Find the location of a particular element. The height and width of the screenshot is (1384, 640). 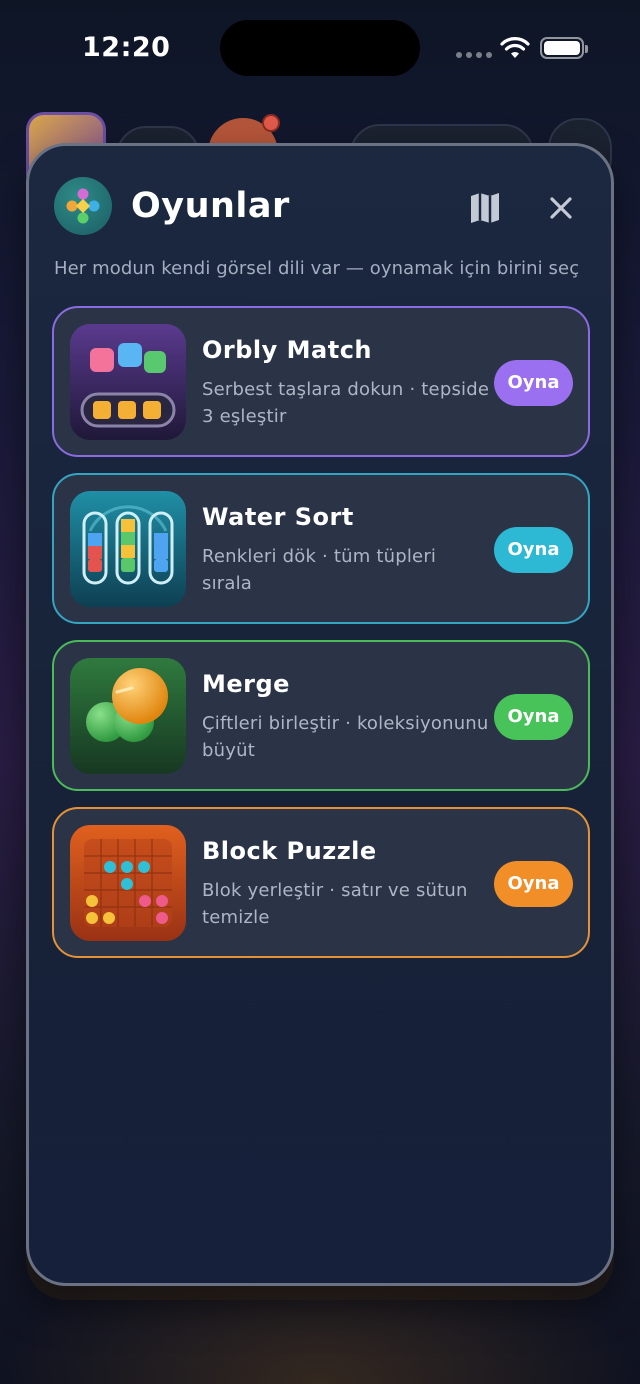

play-button-block-puzzle: Oyna is located at coordinates (533, 884).